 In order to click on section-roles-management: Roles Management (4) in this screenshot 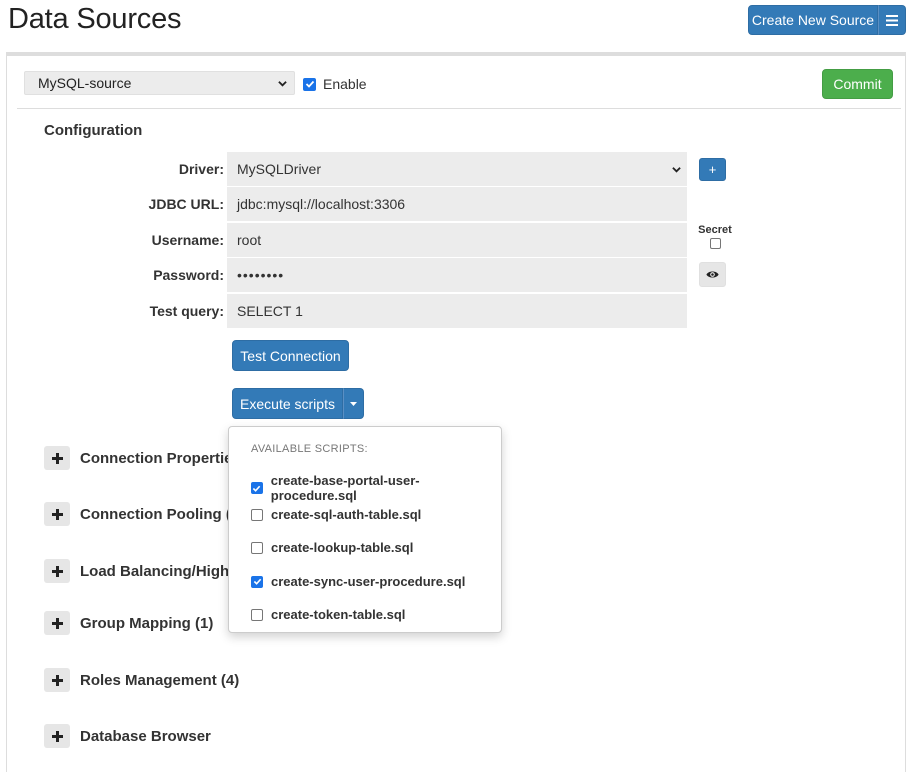, I will do `click(141, 680)`.